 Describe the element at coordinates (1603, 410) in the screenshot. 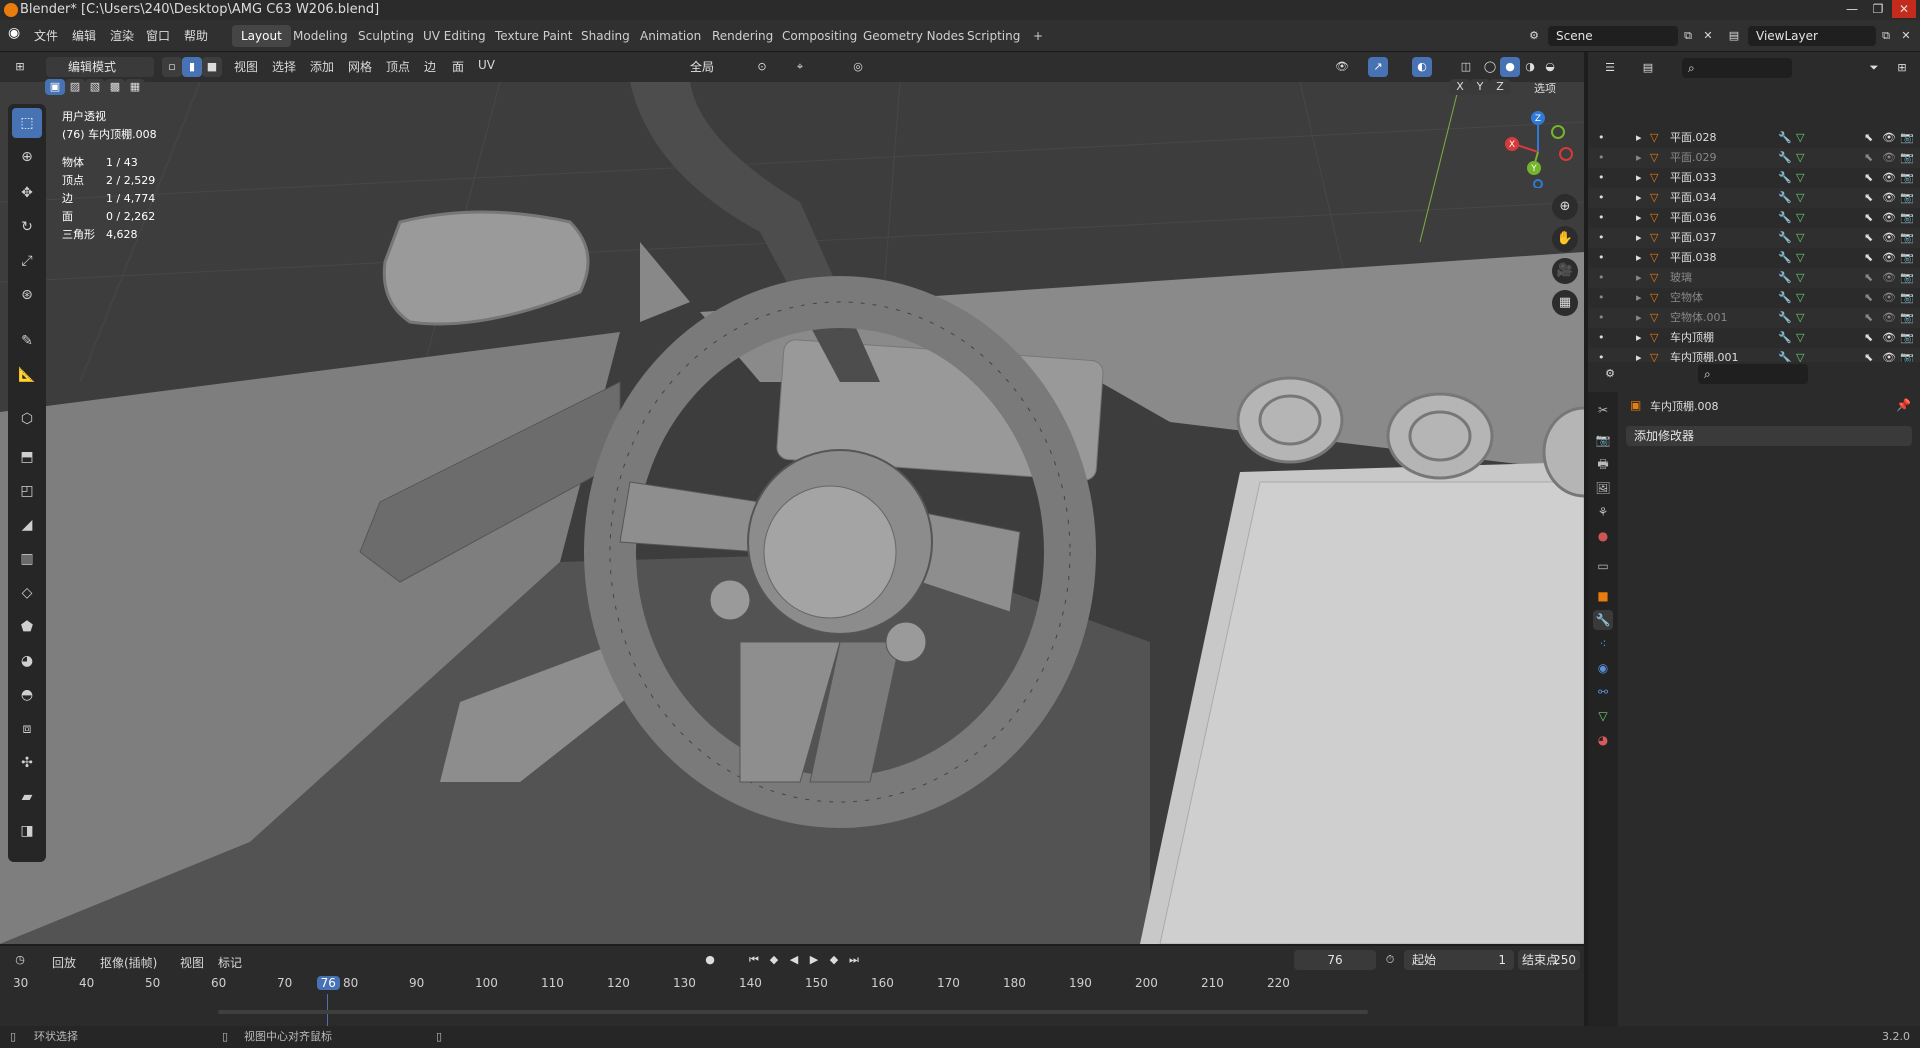

I see `tool-tab-icon: ✂` at that location.